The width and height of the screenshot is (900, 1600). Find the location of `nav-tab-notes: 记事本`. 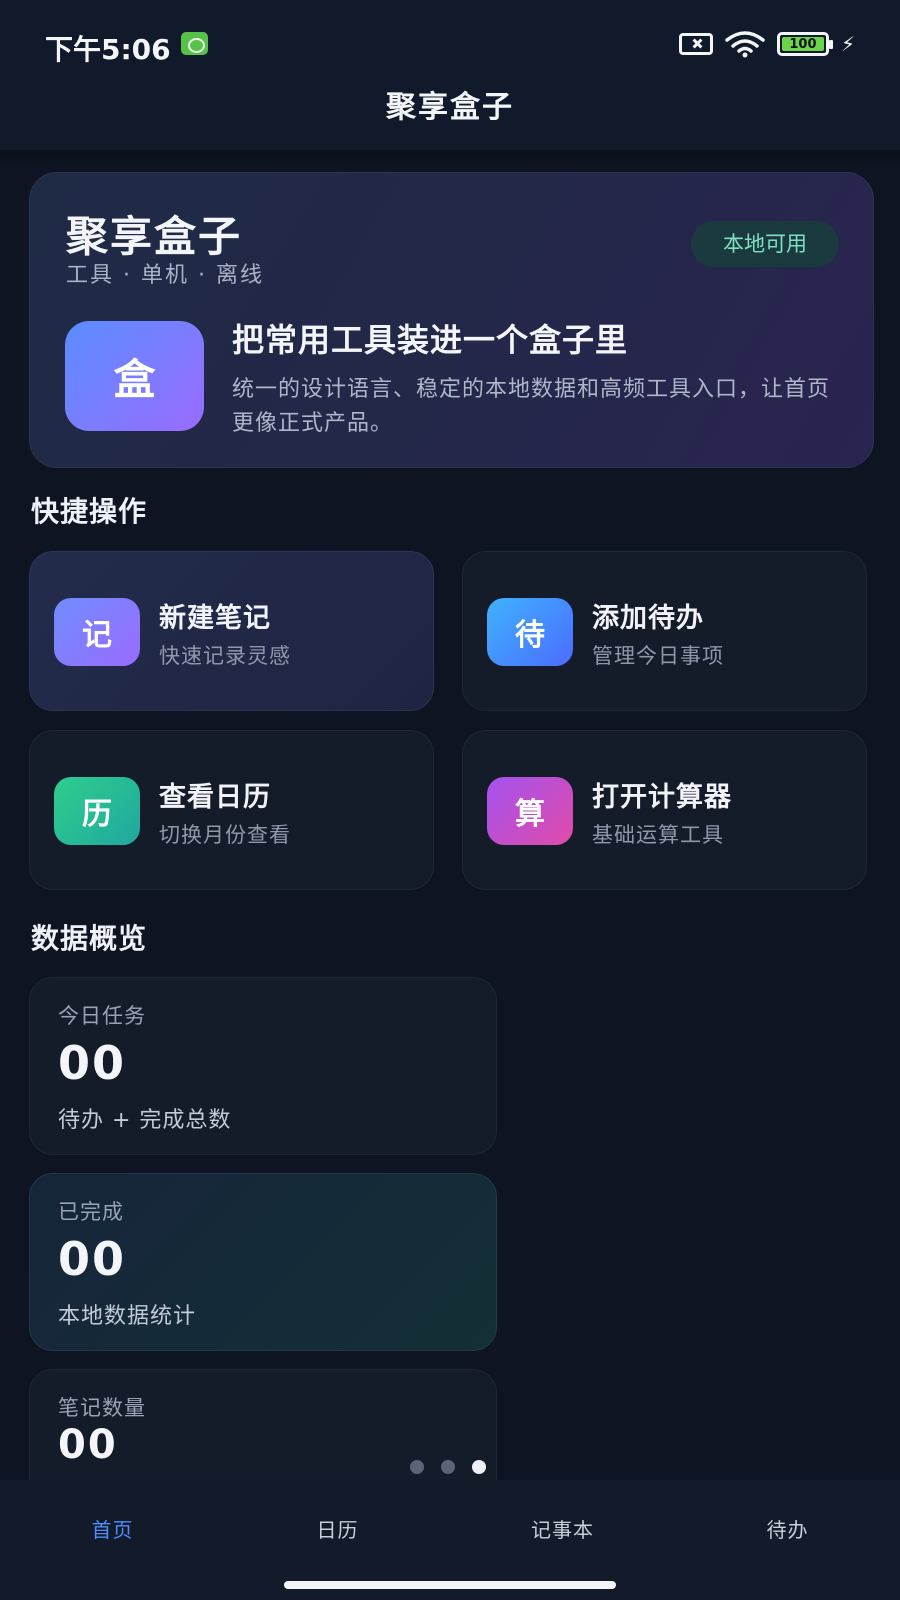

nav-tab-notes: 记事本 is located at coordinates (562, 1530).